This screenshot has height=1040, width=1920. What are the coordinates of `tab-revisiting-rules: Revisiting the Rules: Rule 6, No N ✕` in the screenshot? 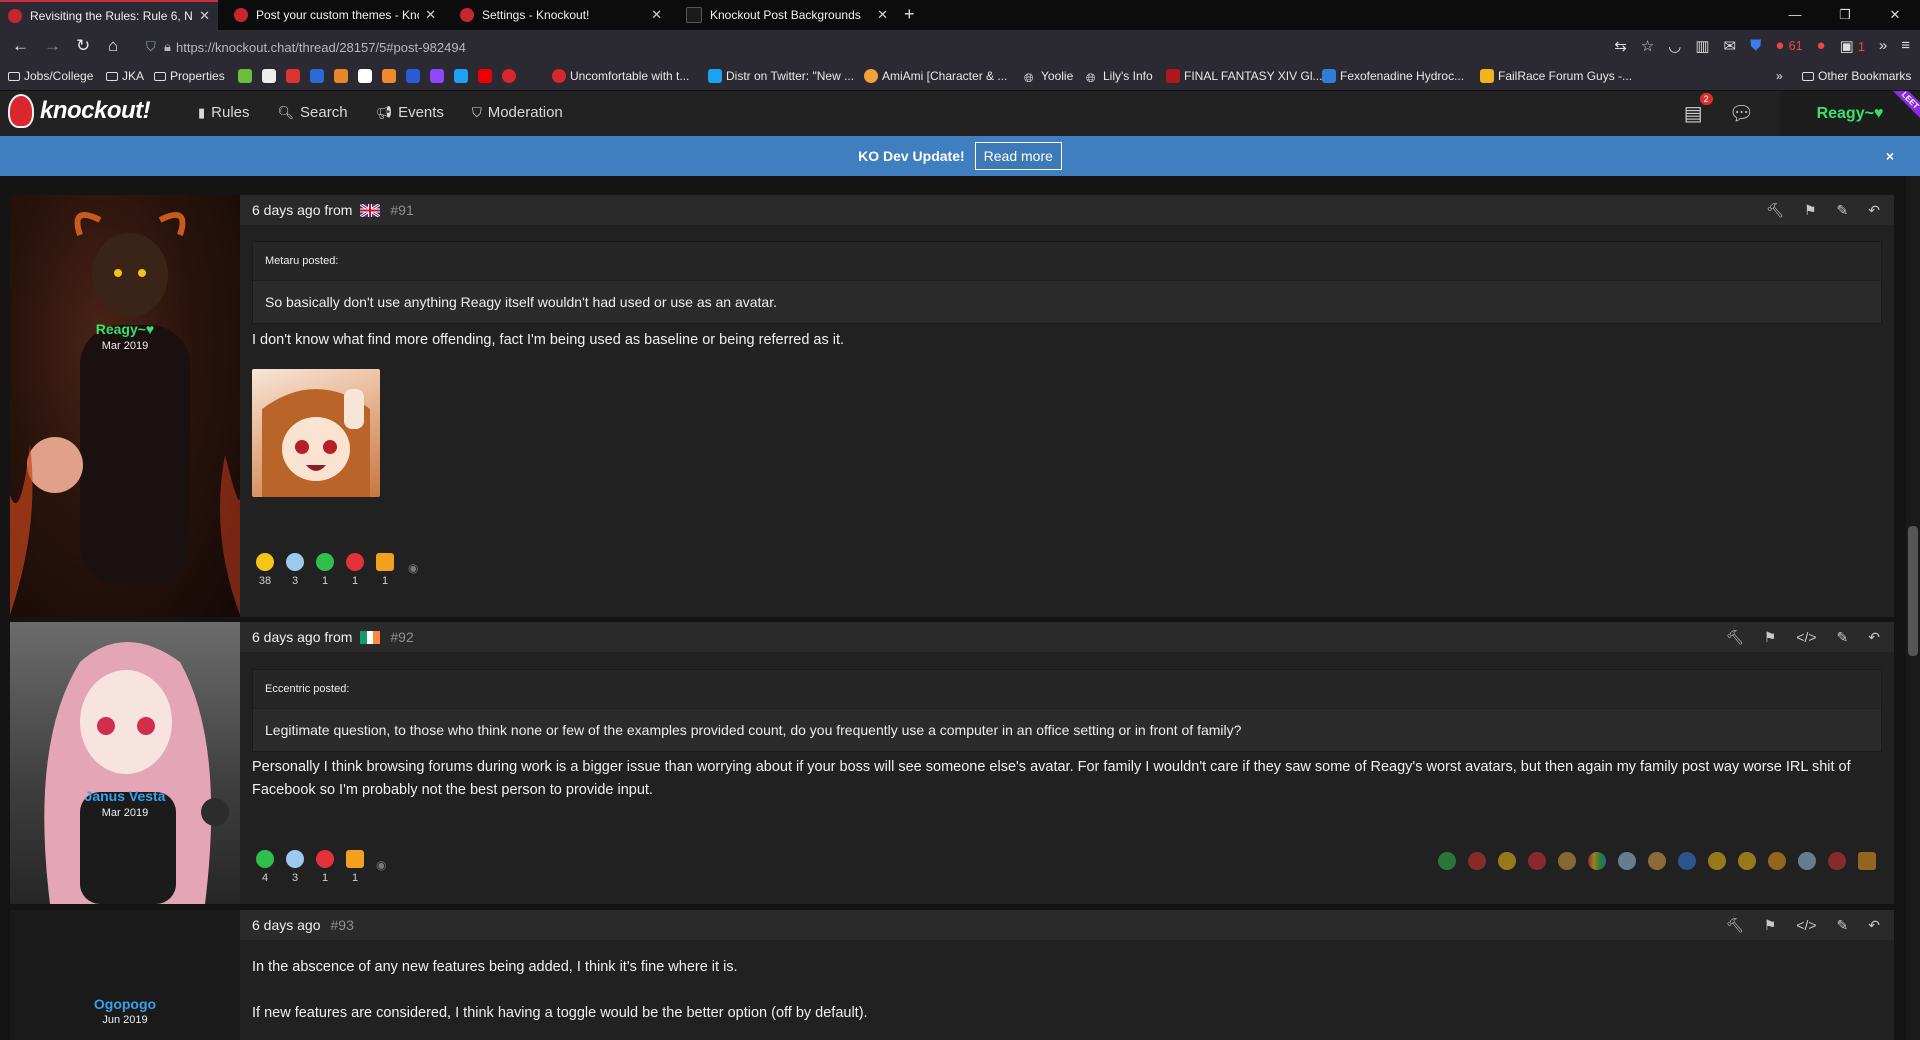 It's located at (109, 15).